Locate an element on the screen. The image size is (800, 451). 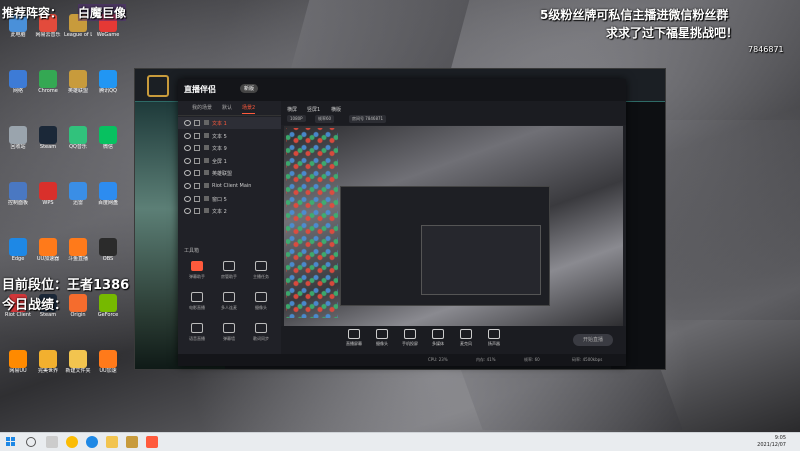
desktop-icon: UU加速 is located at coordinates (108, 367).